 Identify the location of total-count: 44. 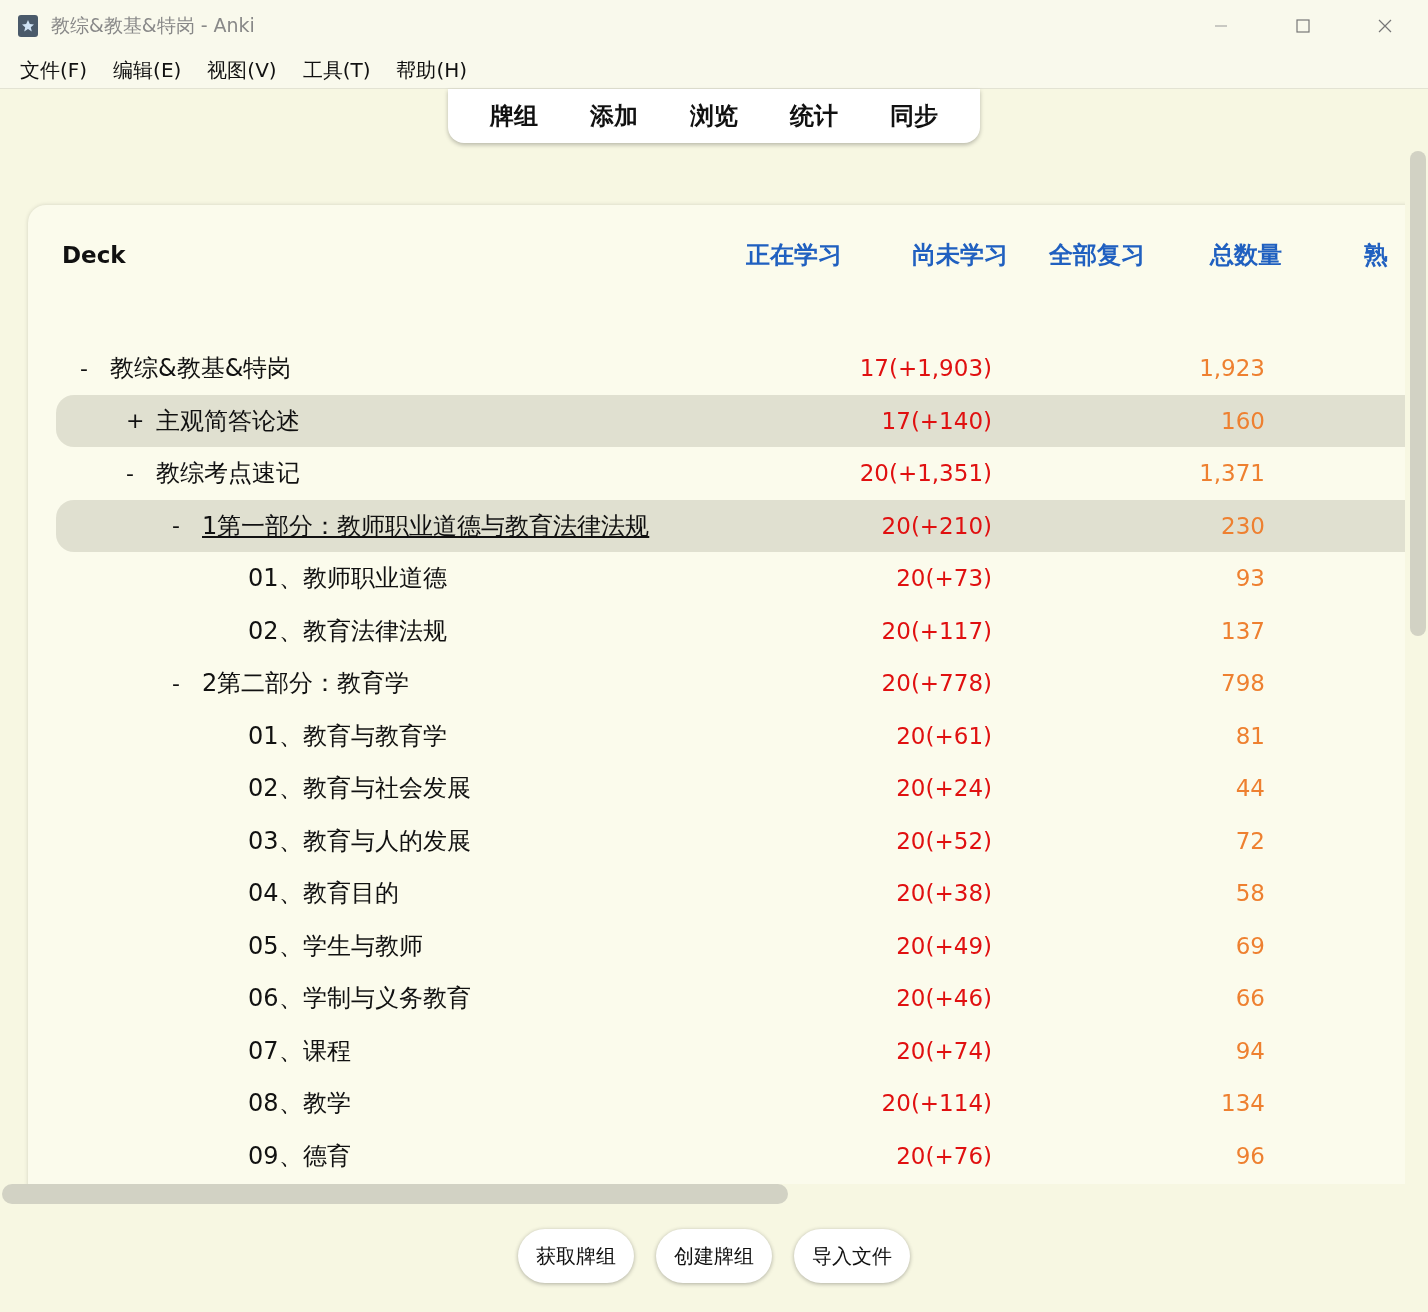
(1250, 788).